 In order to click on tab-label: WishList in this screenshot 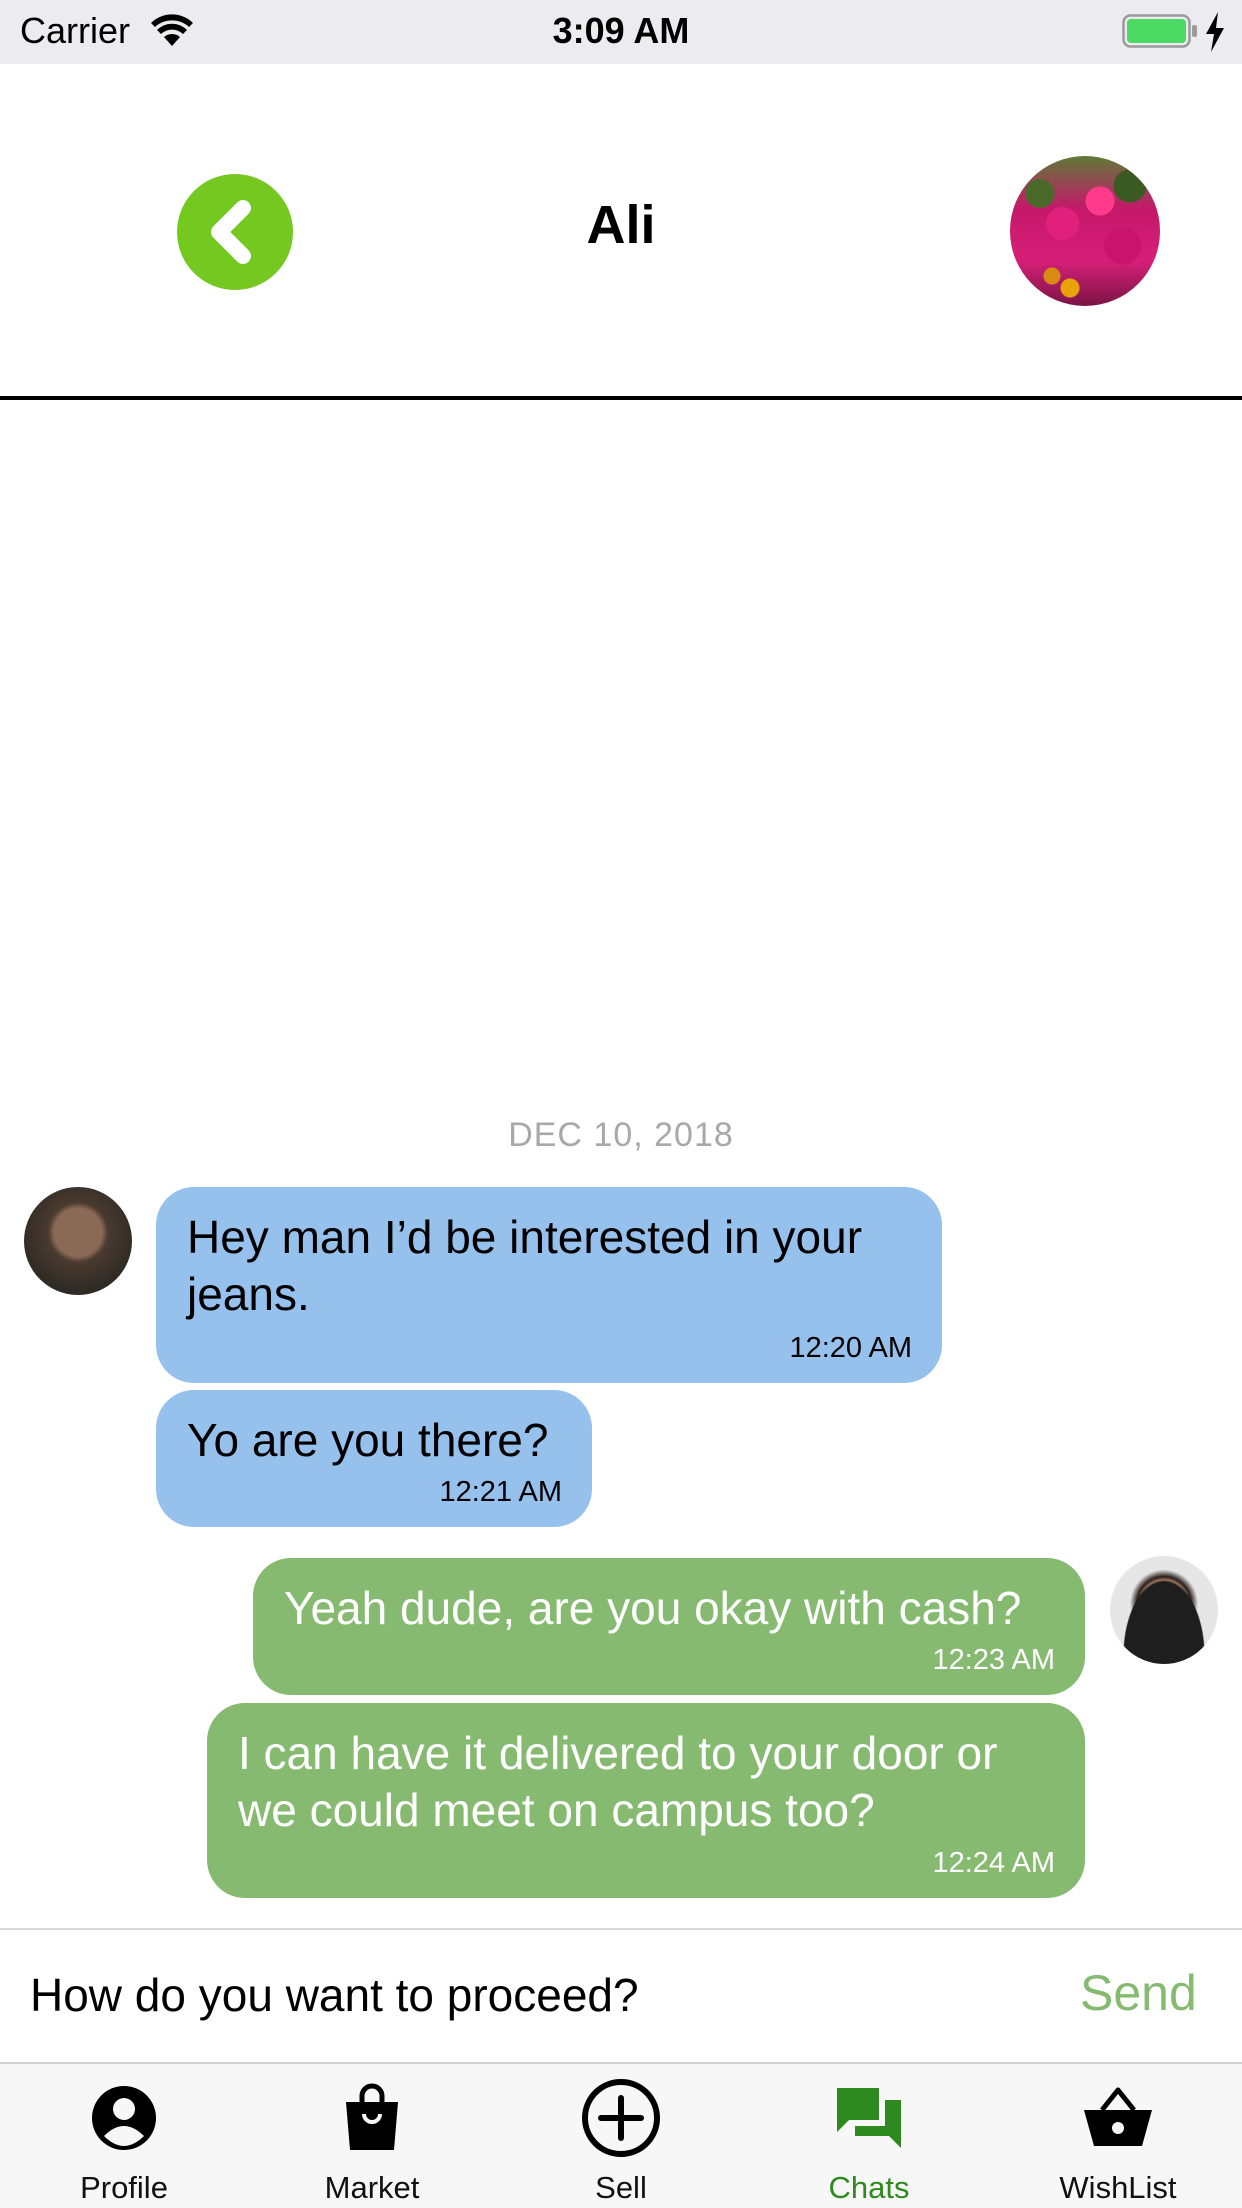, I will do `click(1118, 2187)`.